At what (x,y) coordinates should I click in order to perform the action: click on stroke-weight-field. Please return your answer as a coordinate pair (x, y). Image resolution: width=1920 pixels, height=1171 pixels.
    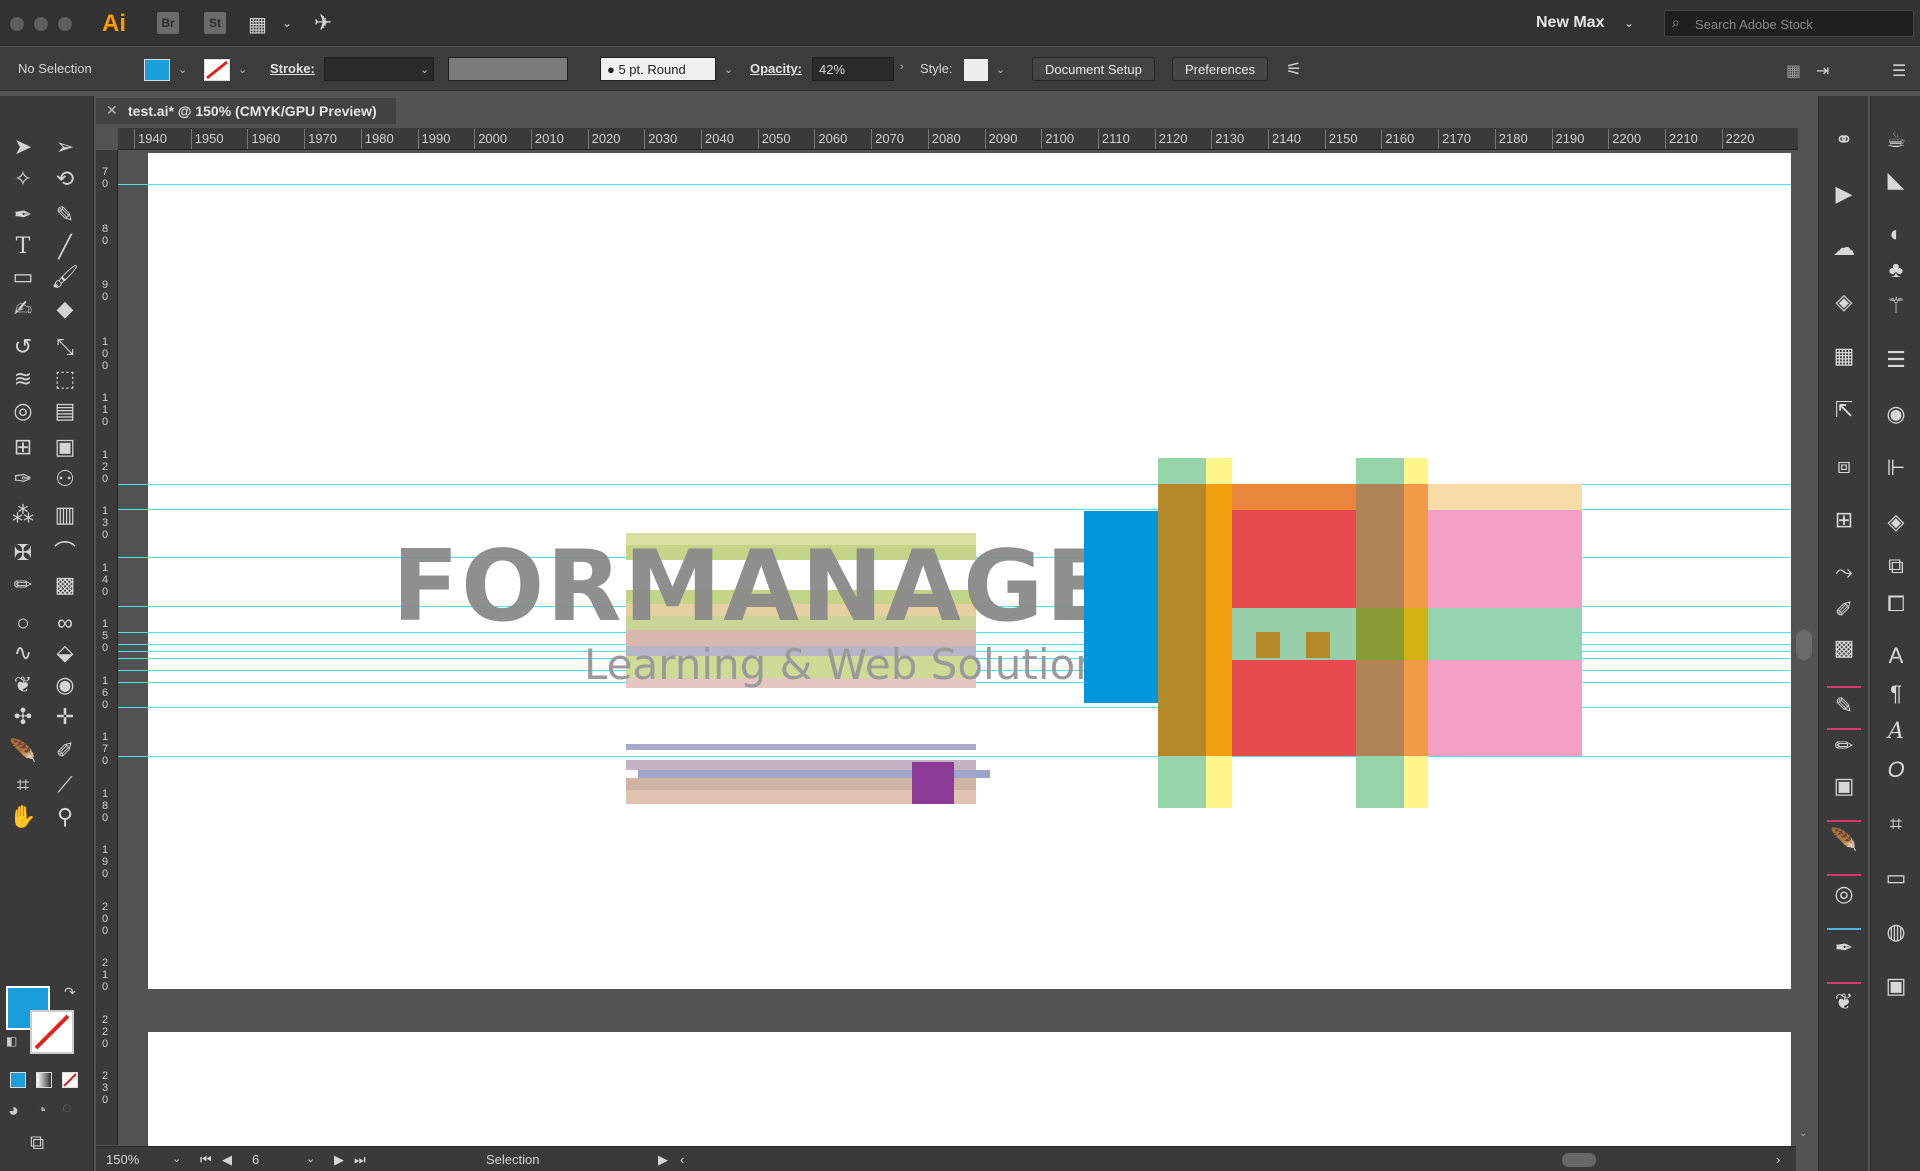
    Looking at the image, I should click on (379, 69).